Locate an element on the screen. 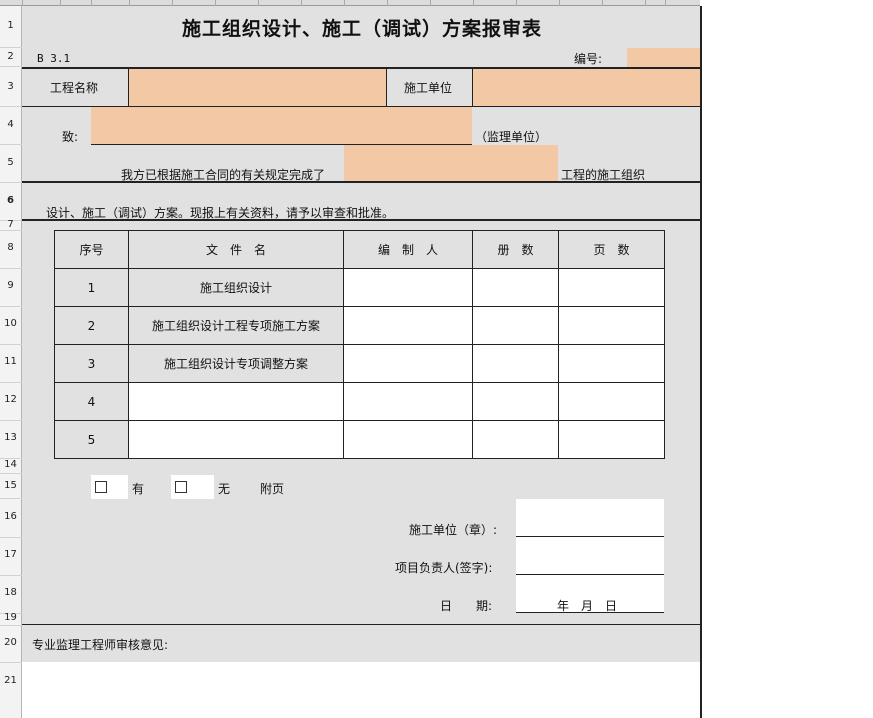 The image size is (873, 718). date-value: 年 月 日 is located at coordinates (587, 605).